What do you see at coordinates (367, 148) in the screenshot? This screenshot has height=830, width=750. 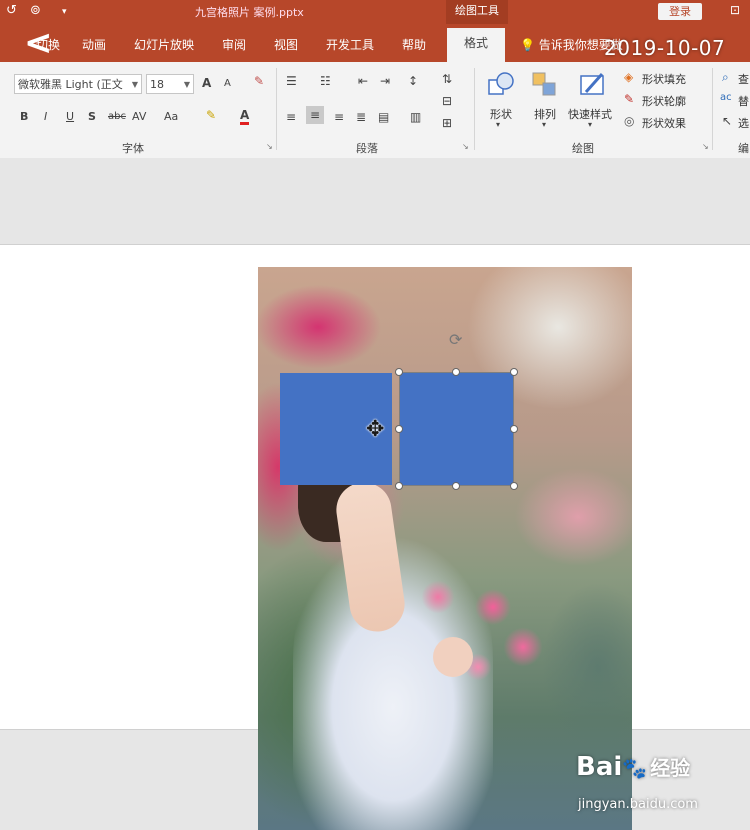 I see `paragraph-group-label: 段落` at bounding box center [367, 148].